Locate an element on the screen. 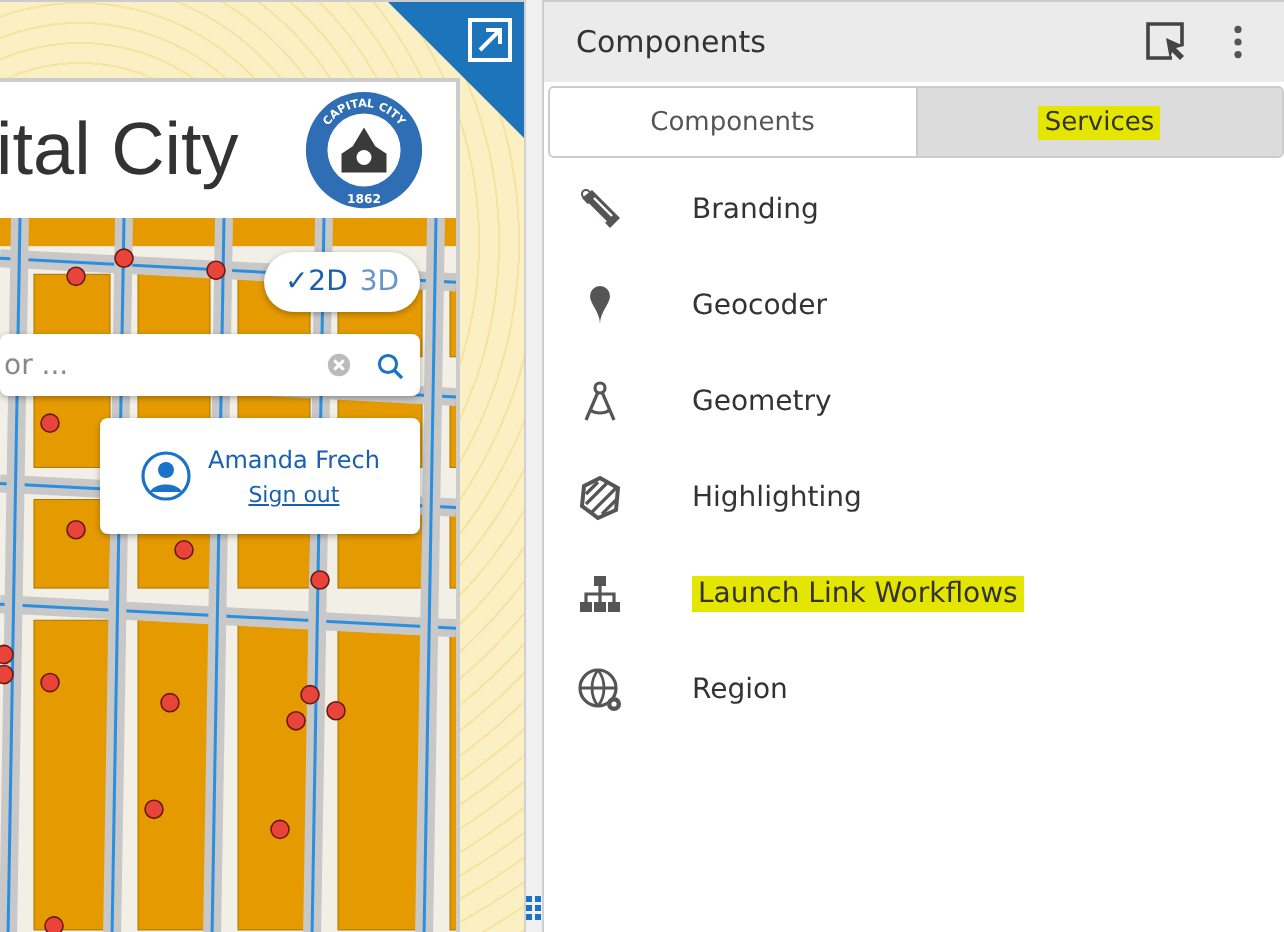  select-cursor-icon is located at coordinates (1166, 42).